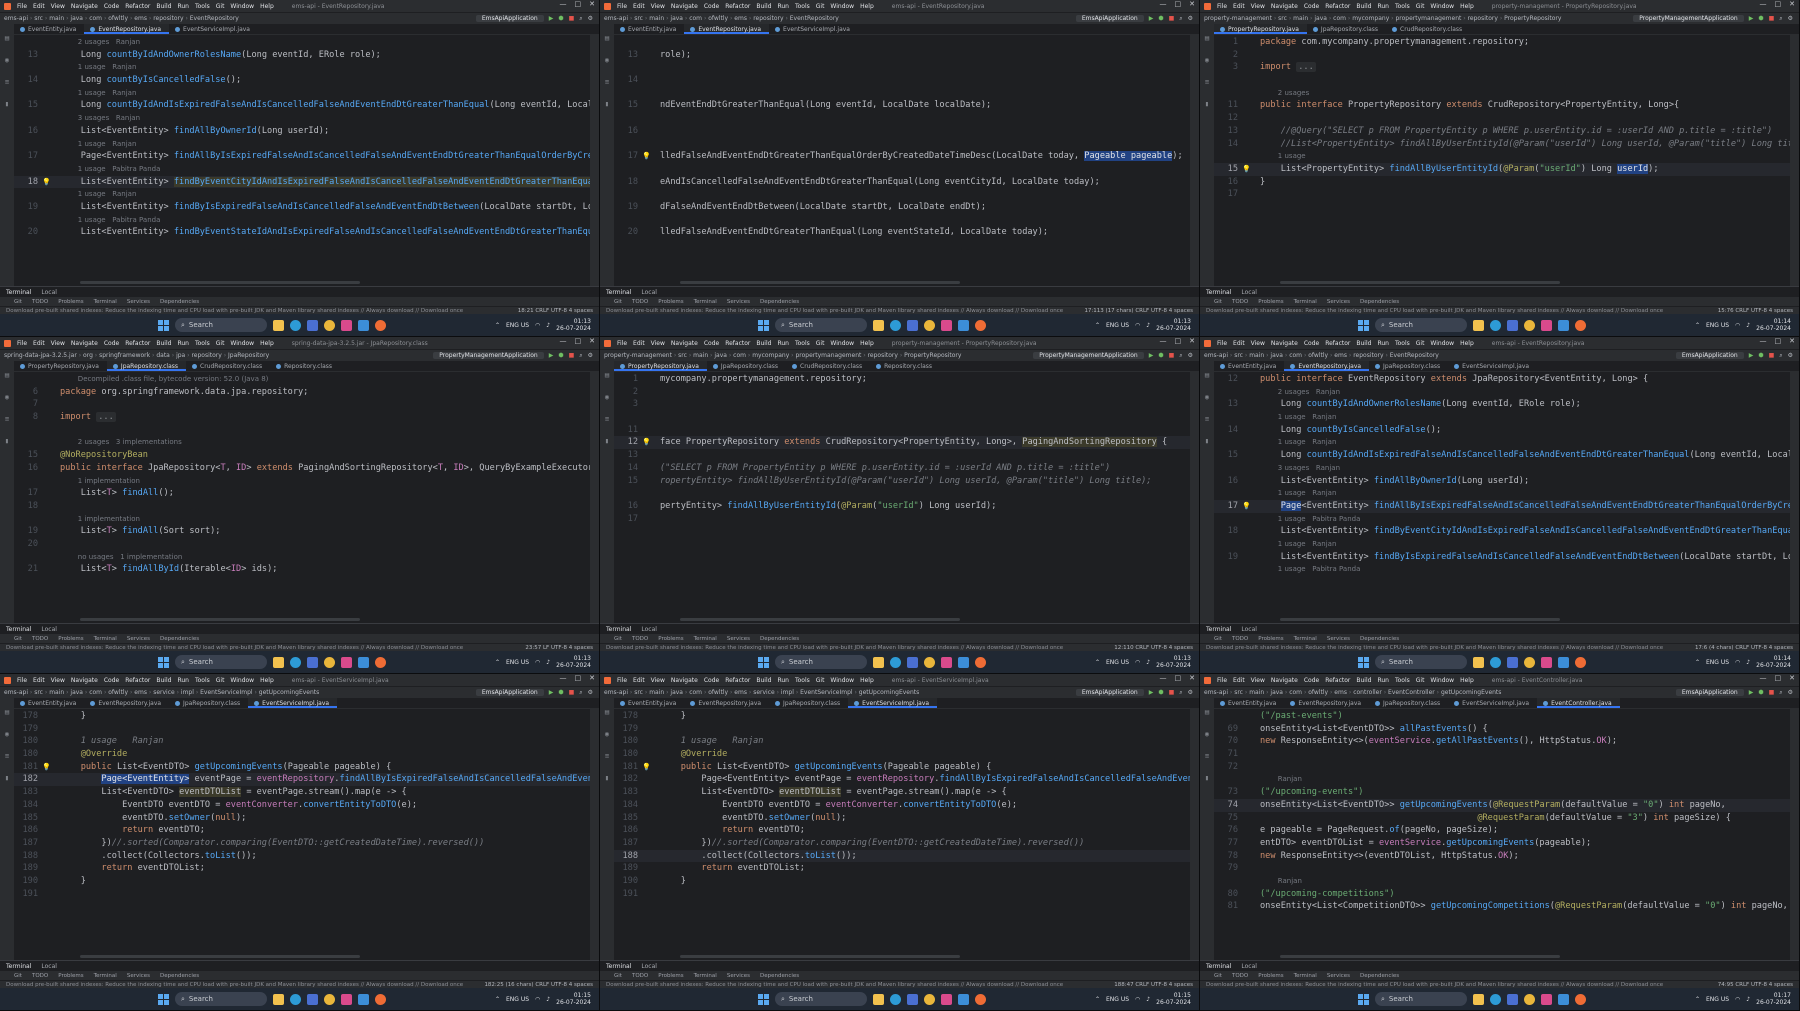  What do you see at coordinates (963, 662) in the screenshot?
I see `vscode-icon` at bounding box center [963, 662].